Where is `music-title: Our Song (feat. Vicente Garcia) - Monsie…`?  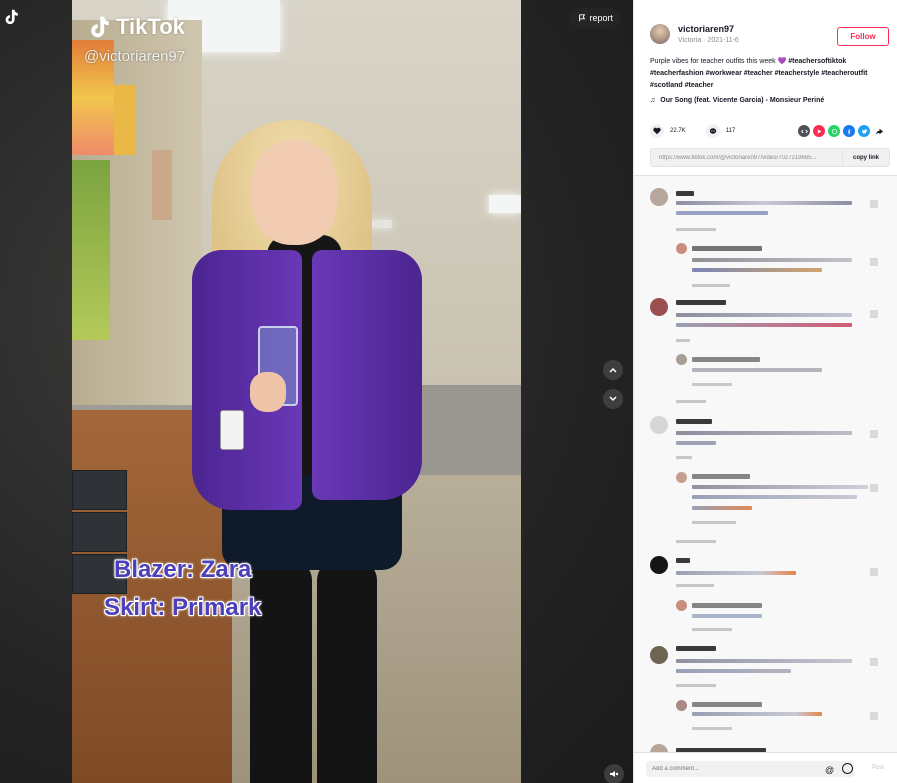
music-title: Our Song (feat. Vicente Garcia) - Monsie… is located at coordinates (742, 100).